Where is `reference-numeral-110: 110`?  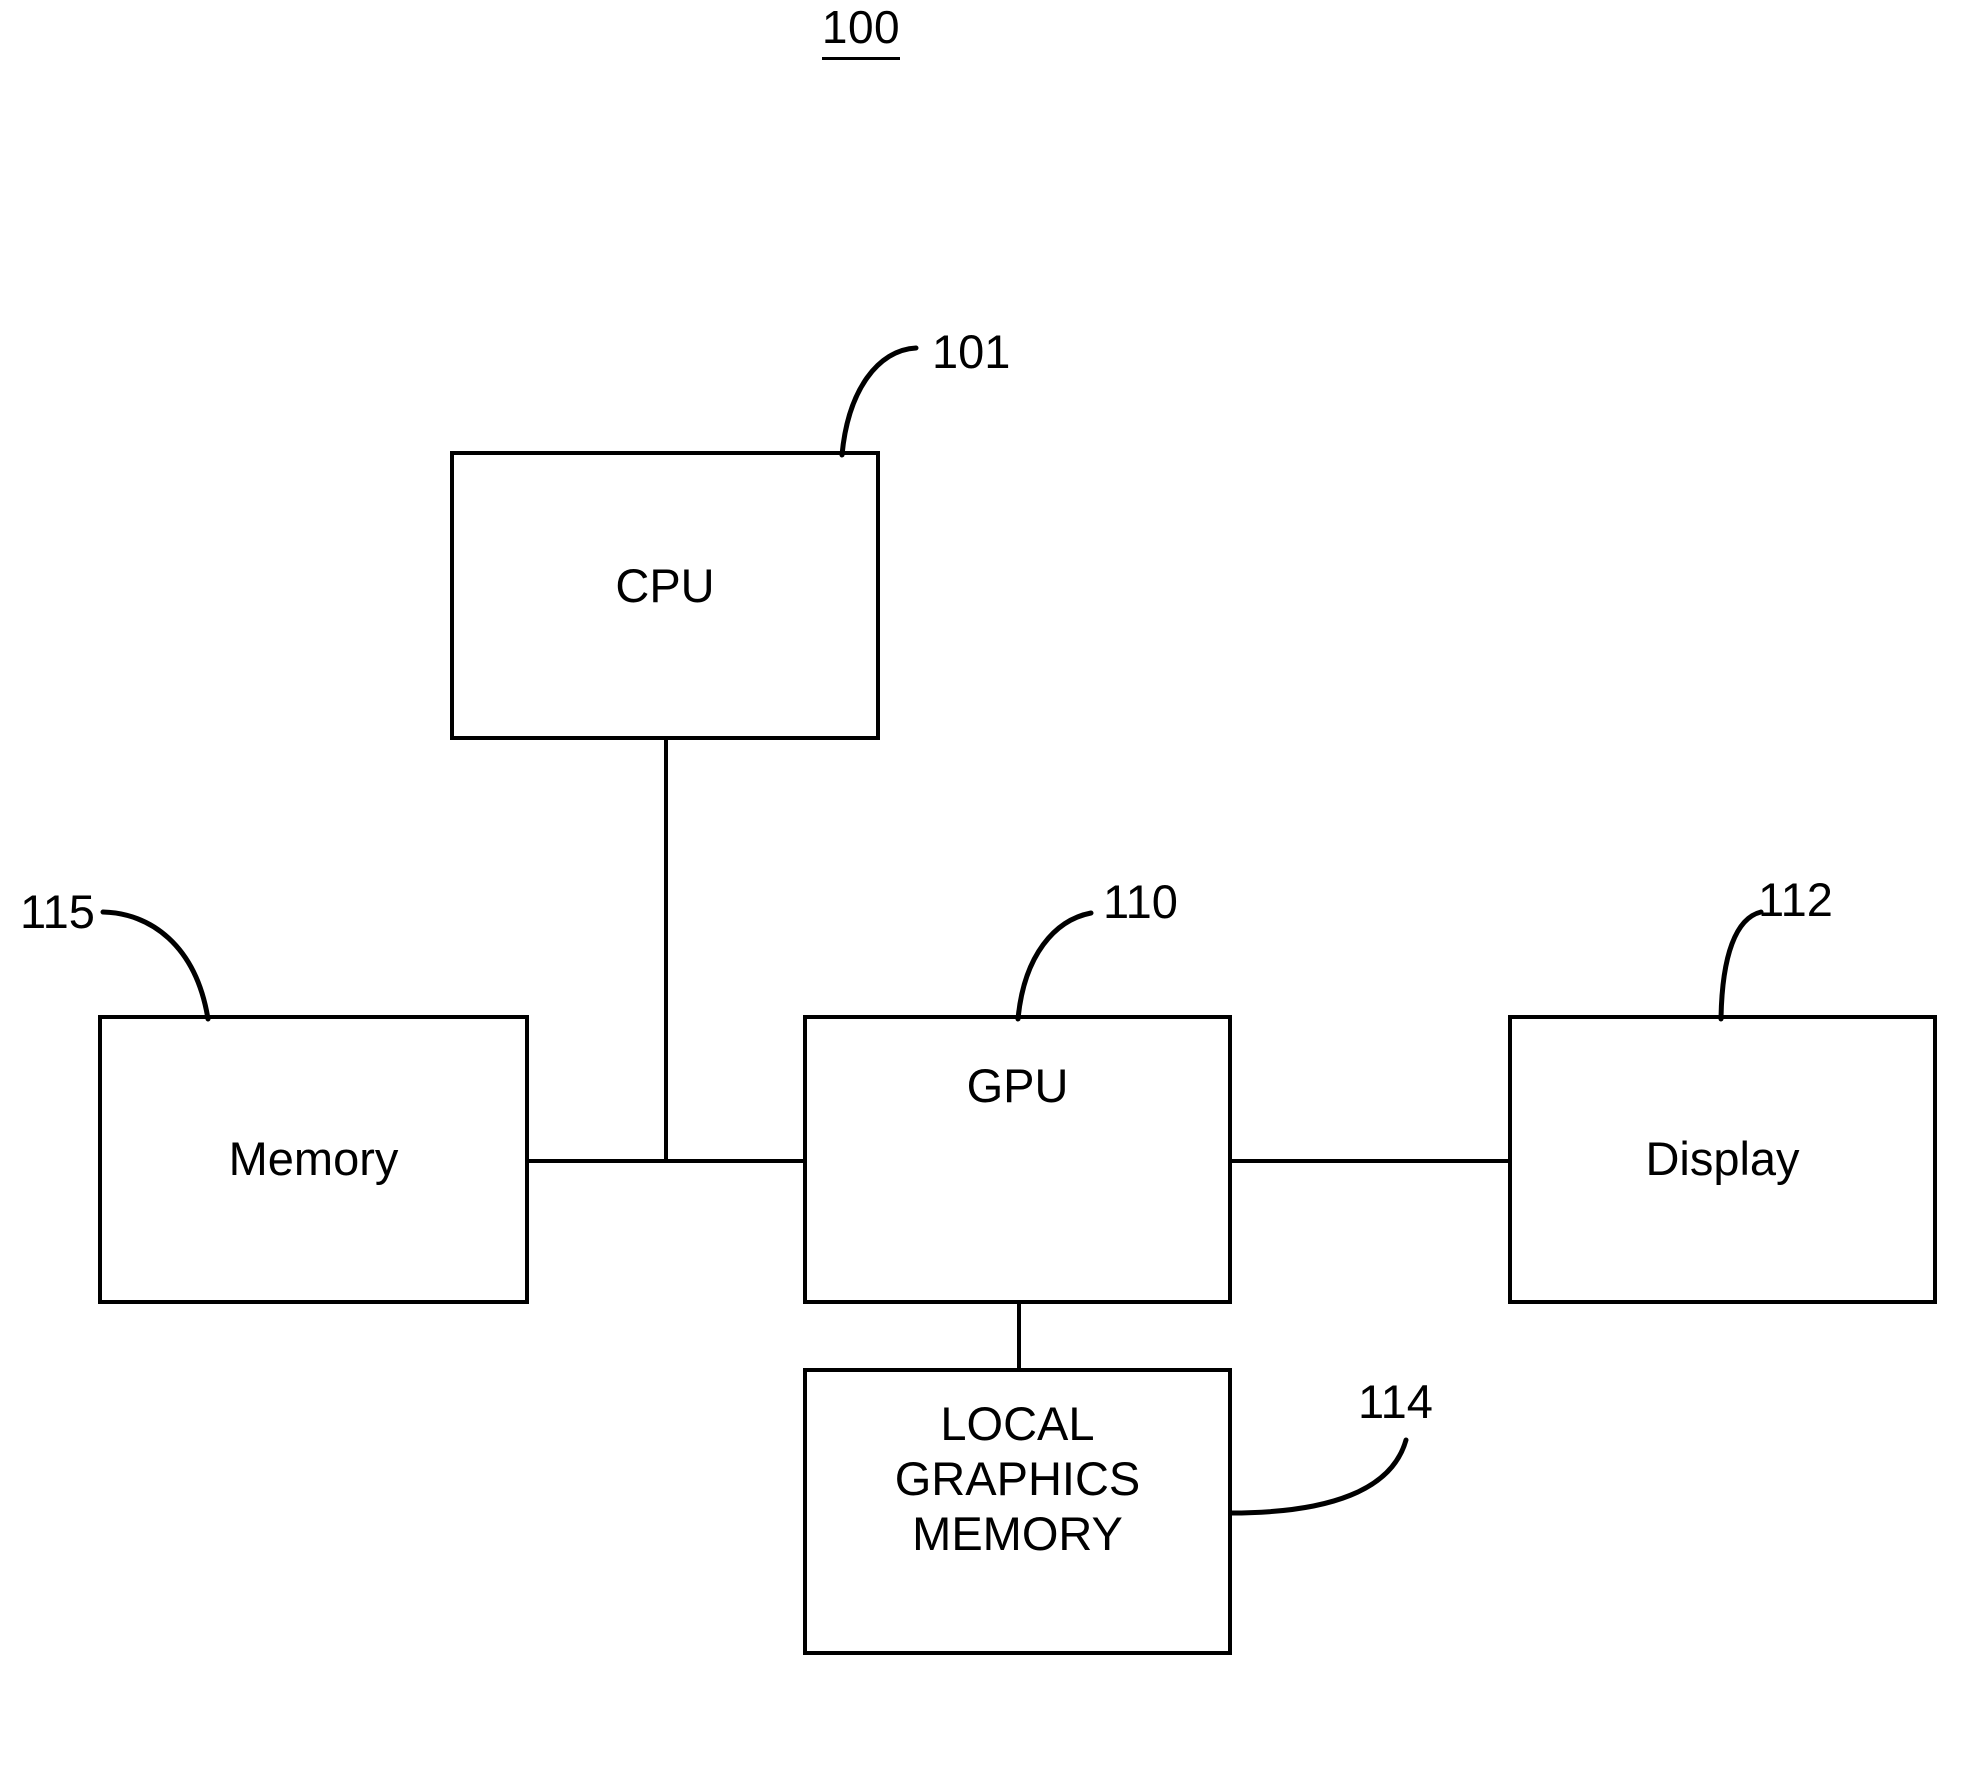
reference-numeral-110: 110 is located at coordinates (1140, 901).